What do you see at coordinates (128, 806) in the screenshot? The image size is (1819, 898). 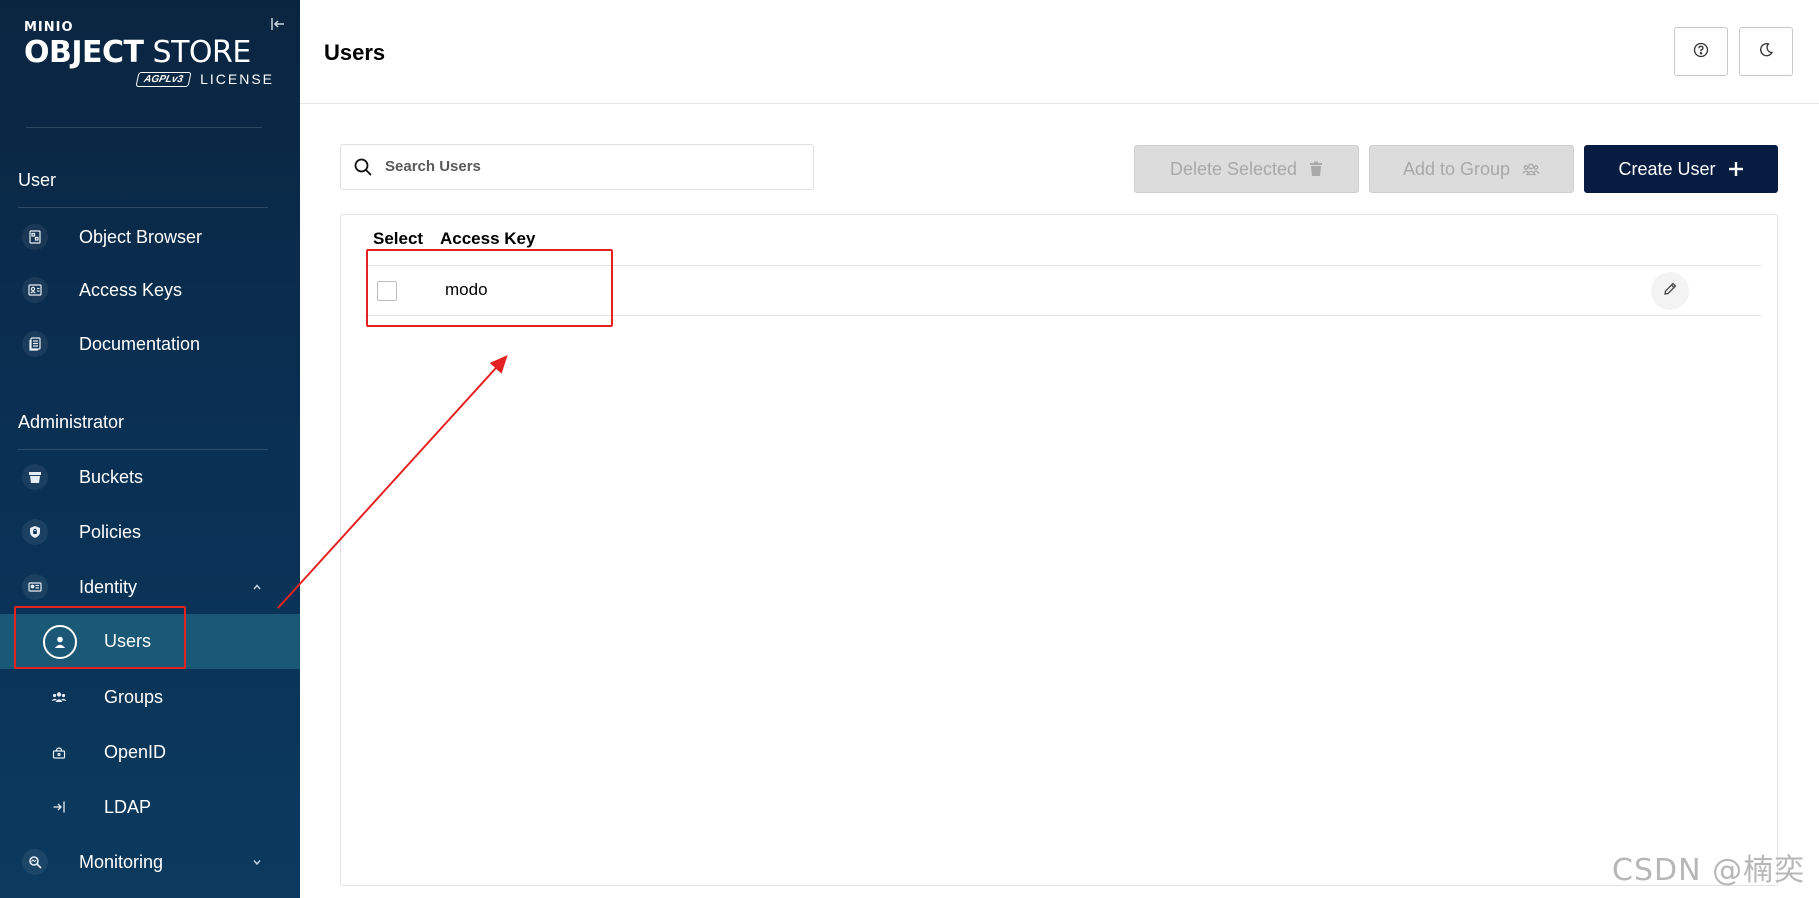 I see `sidebar-item-label: LDAP` at bounding box center [128, 806].